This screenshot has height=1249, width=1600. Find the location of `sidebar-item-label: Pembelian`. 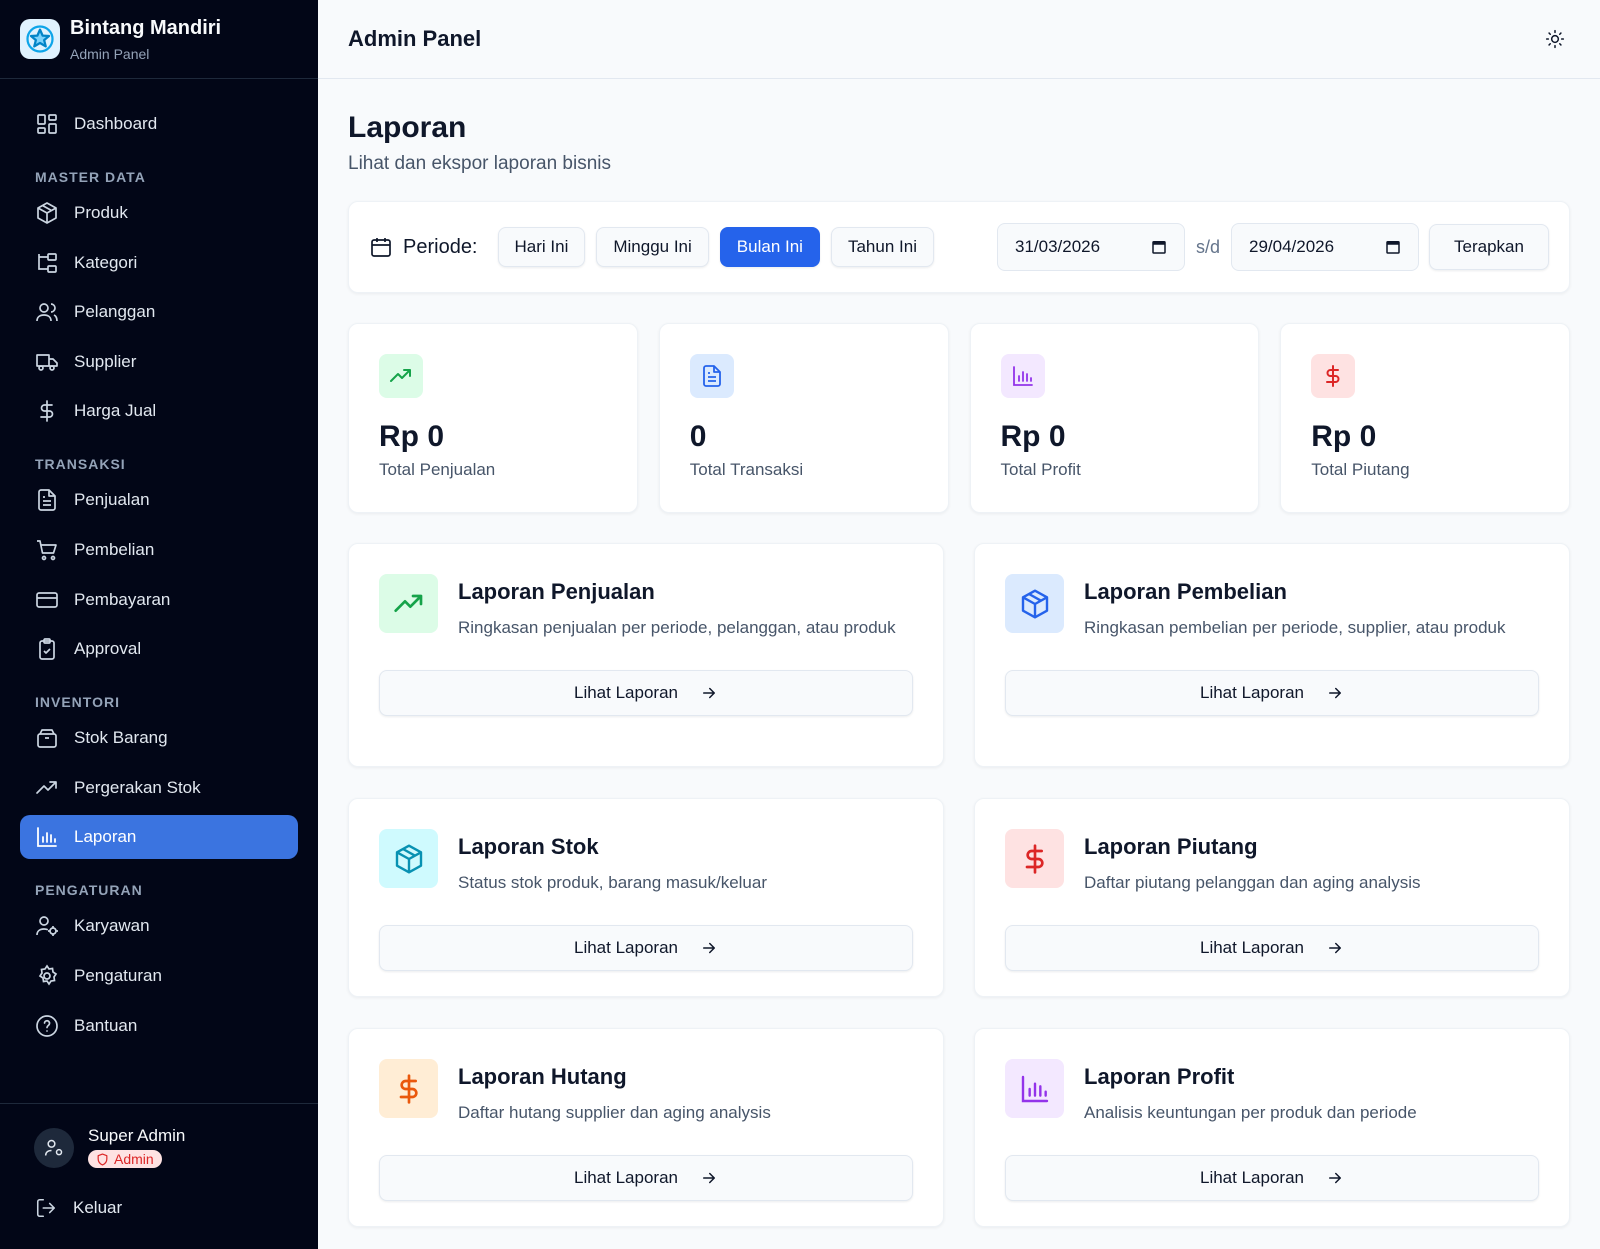

sidebar-item-label: Pembelian is located at coordinates (114, 549).